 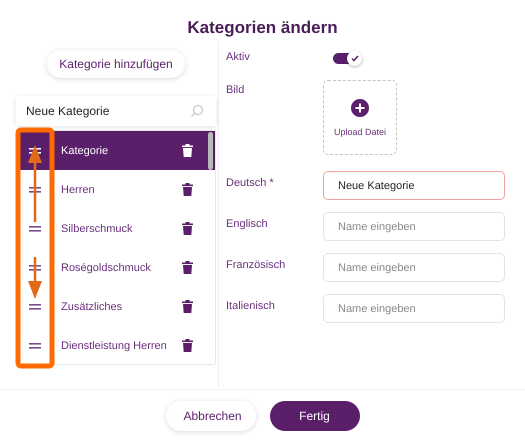 I want to click on scrollbar, so click(x=210, y=151).